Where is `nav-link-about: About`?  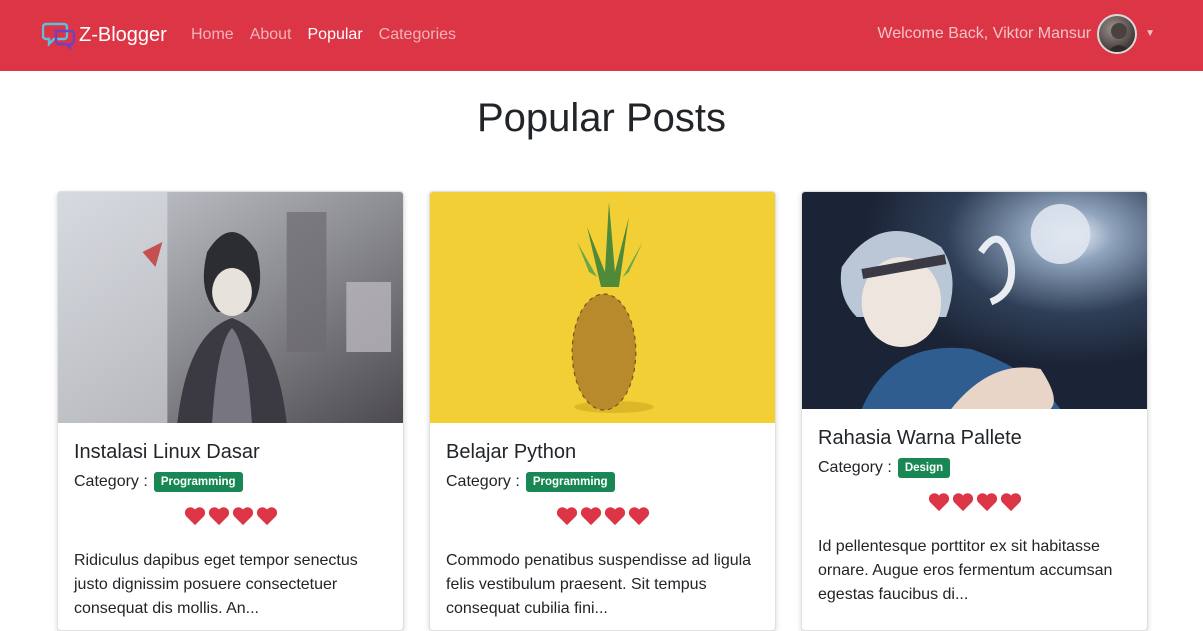
nav-link-about: About is located at coordinates (271, 35).